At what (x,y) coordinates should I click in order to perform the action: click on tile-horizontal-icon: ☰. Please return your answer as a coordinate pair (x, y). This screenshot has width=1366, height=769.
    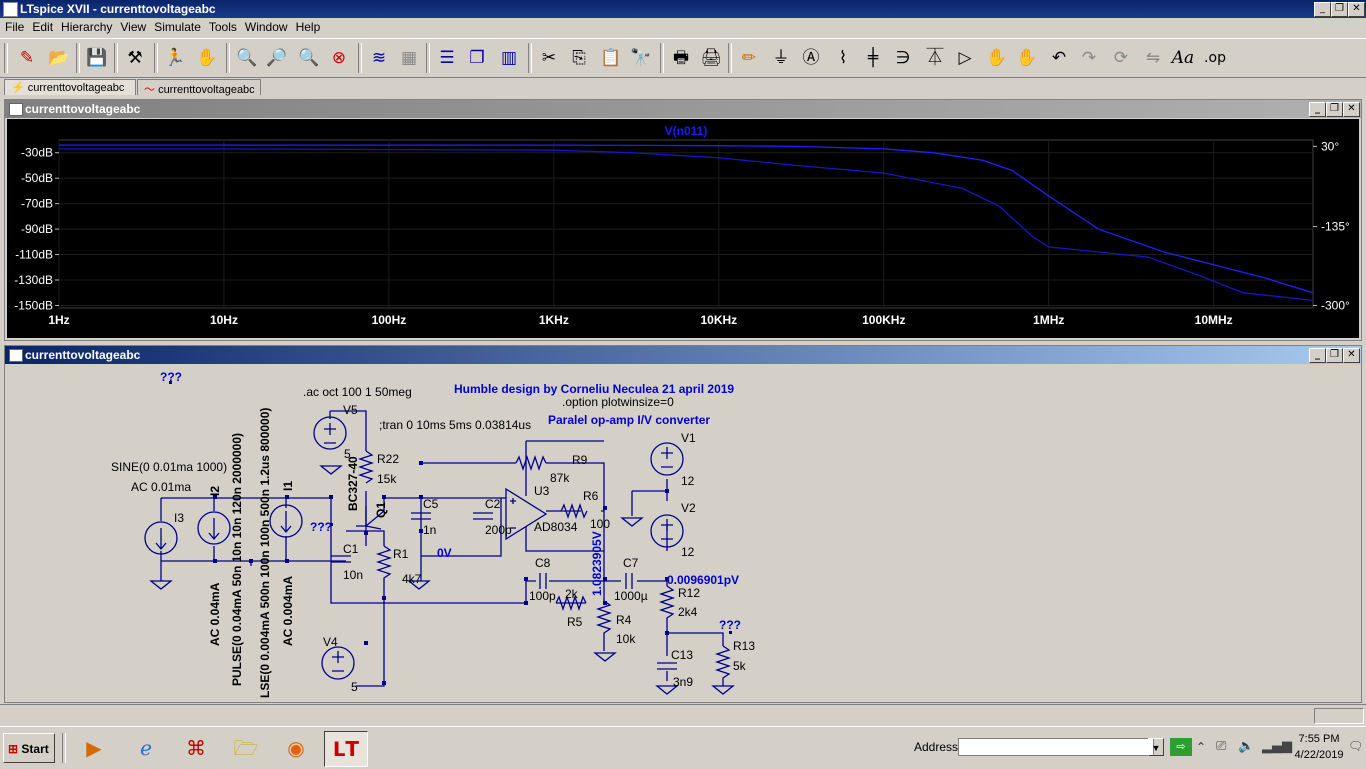
    Looking at the image, I should click on (447, 58).